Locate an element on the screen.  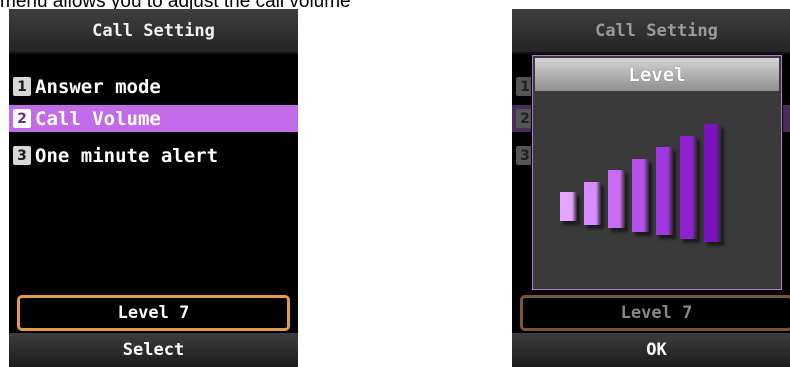
menu-item-one-minute-alert: 3 One minute alert is located at coordinates (153, 155).